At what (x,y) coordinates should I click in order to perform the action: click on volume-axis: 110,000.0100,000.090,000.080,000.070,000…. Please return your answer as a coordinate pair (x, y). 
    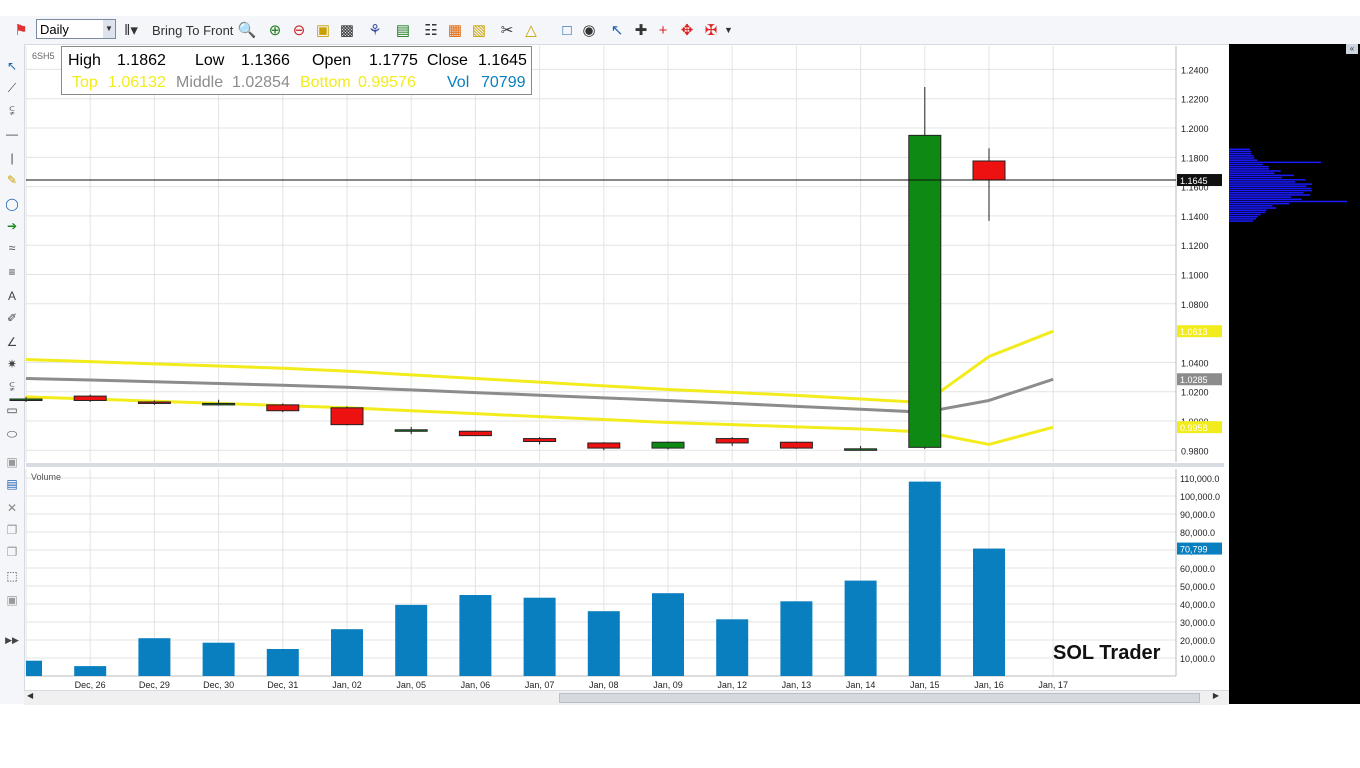
    Looking at the image, I should click on (1199, 569).